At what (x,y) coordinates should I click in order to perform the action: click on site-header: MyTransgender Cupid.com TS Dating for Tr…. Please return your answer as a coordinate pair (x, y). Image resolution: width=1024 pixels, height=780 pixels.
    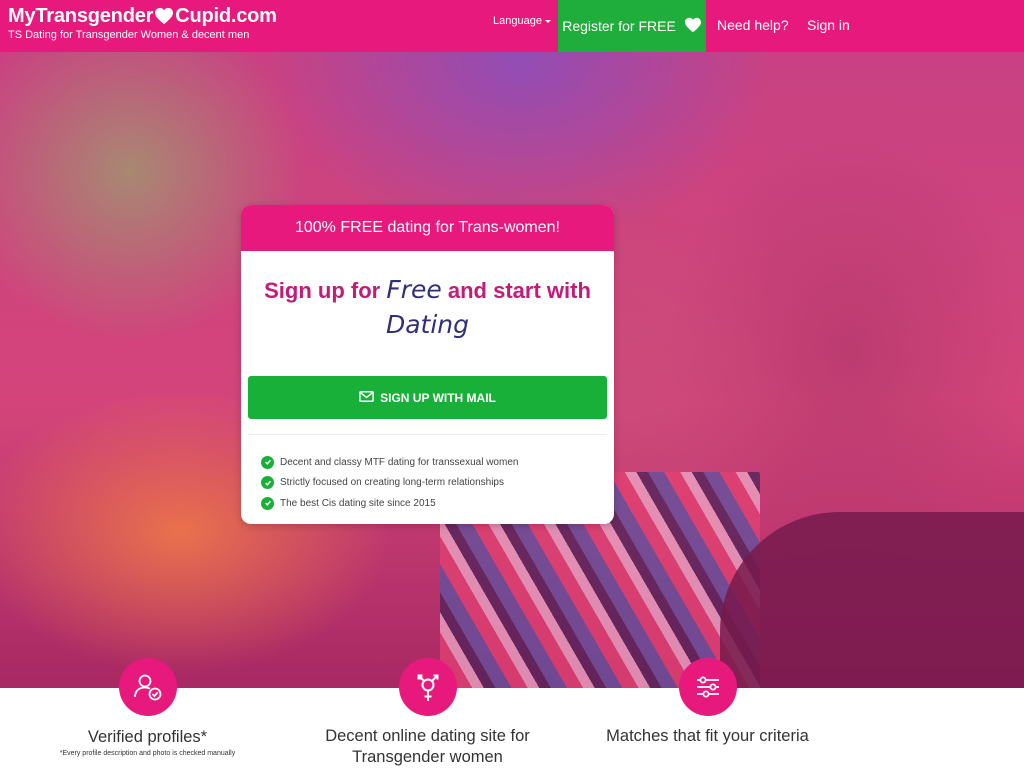
    Looking at the image, I should click on (512, 26).